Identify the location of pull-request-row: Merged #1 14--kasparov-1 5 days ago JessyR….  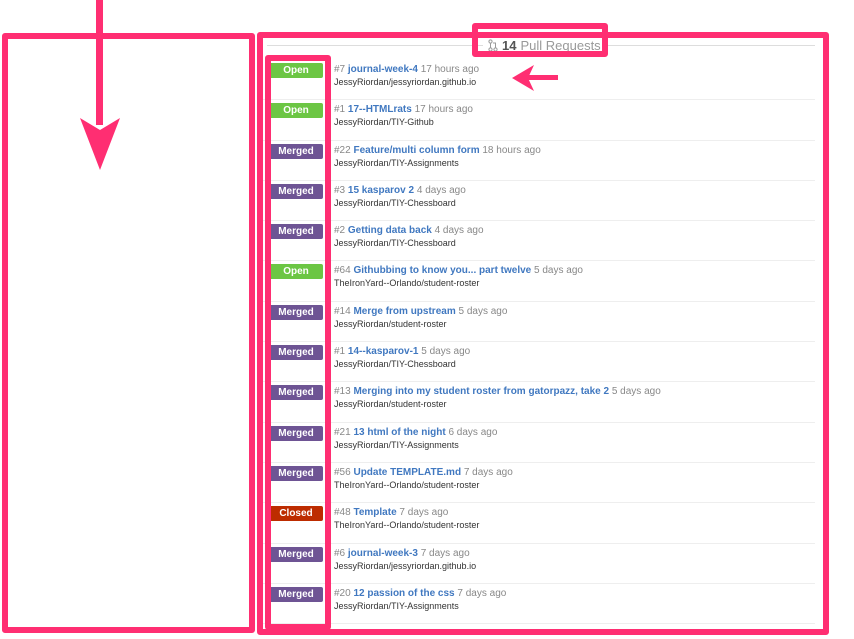
(539, 362).